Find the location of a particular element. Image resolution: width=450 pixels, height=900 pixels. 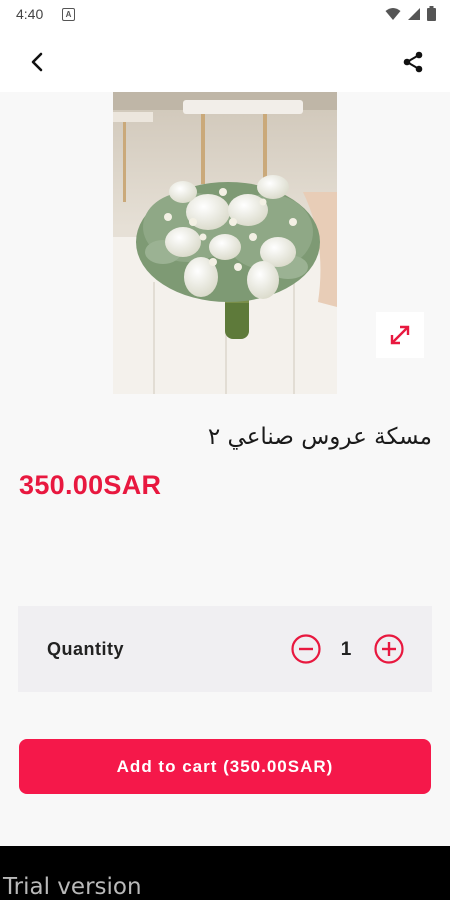

product-price: 350.00SAR is located at coordinates (90, 485).